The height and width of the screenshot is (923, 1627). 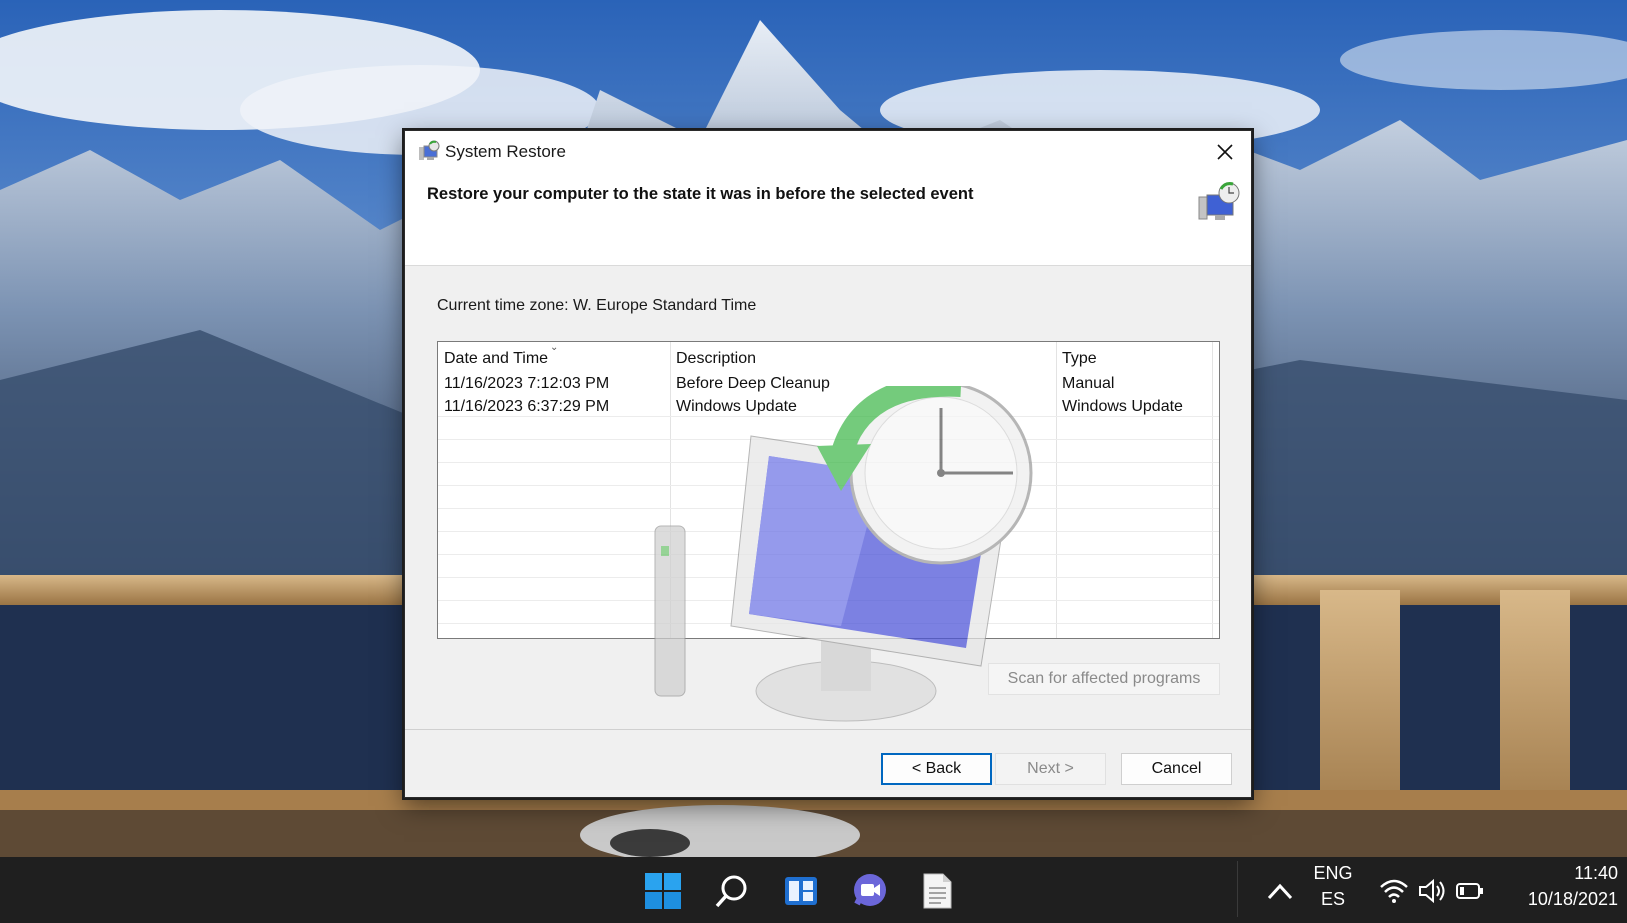 I want to click on show-hidden-icons-button, so click(x=1280, y=891).